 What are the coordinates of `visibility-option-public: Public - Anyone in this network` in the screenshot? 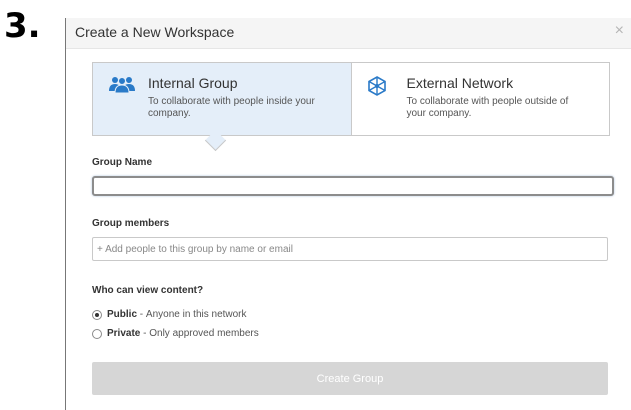 It's located at (169, 314).